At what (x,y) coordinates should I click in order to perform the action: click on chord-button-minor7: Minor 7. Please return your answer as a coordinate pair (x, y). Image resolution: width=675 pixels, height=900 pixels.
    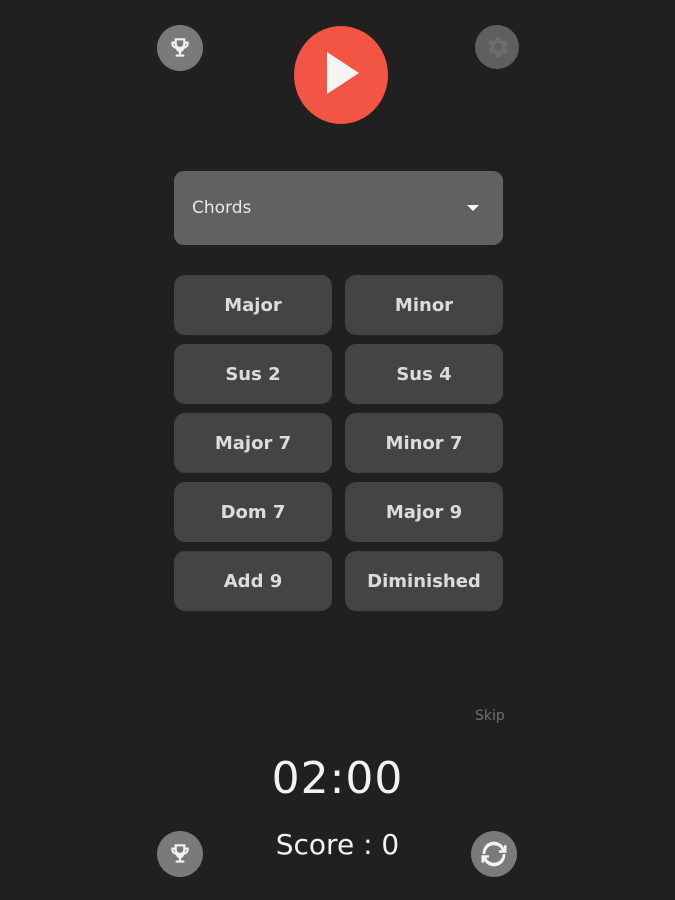
    Looking at the image, I should click on (424, 443).